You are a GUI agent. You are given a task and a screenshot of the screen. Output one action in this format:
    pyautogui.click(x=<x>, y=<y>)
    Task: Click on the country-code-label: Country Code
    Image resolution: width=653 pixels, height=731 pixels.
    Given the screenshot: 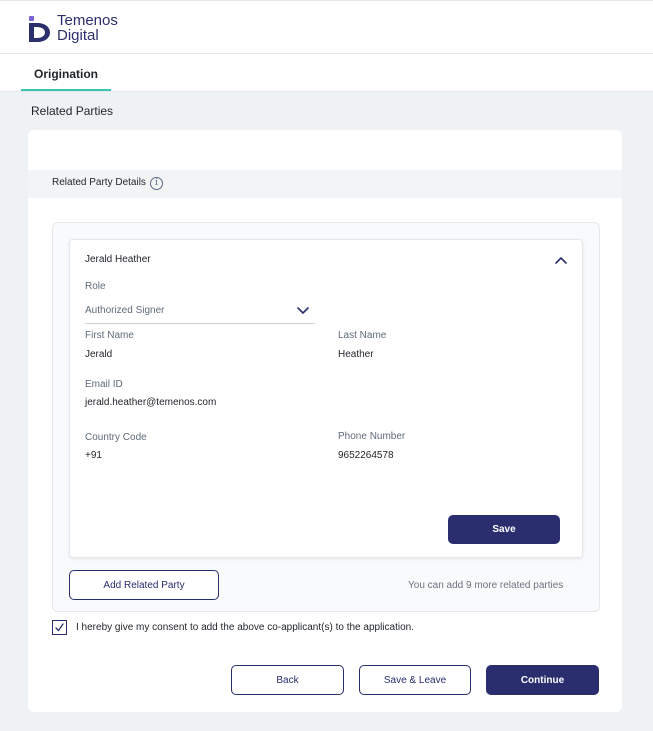 What is the action you would take?
    pyautogui.click(x=116, y=437)
    